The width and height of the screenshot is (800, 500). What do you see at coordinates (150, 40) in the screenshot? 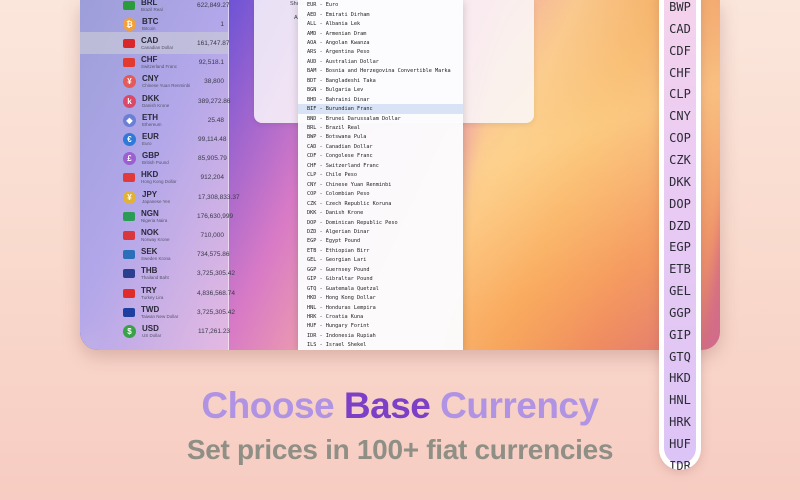
I see `currency-code: CAD` at bounding box center [150, 40].